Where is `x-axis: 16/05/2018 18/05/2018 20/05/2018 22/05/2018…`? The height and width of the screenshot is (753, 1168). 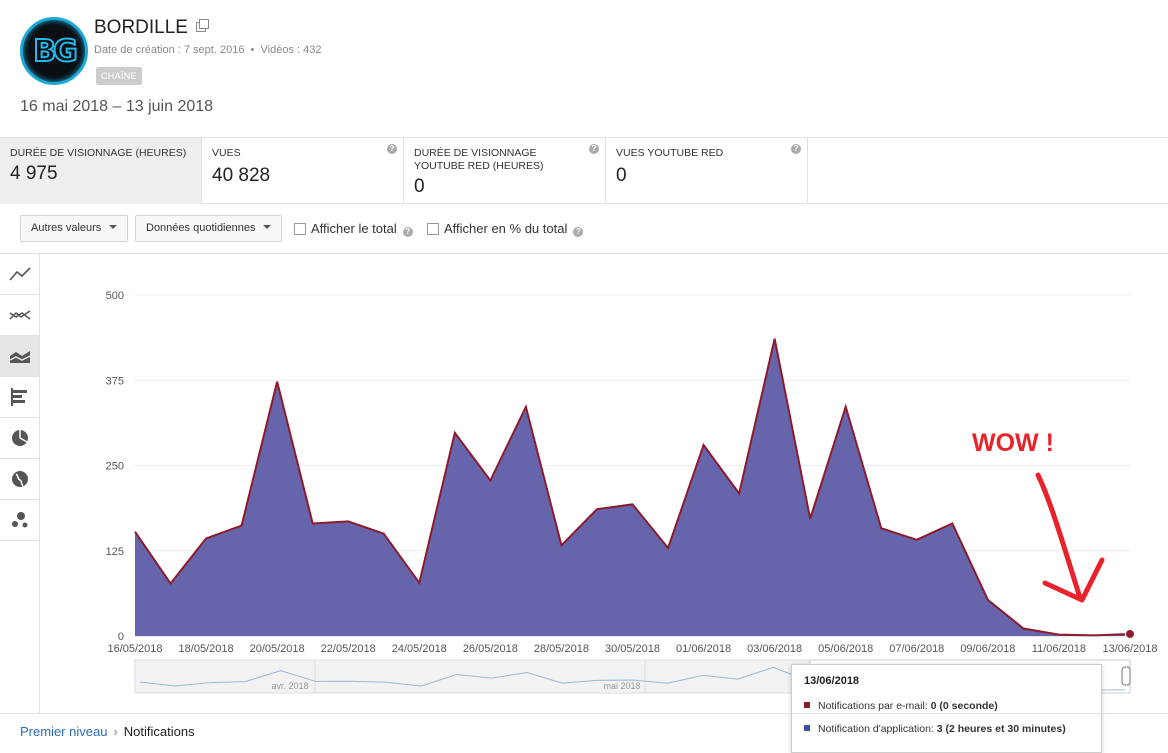 x-axis: 16/05/2018 18/05/2018 20/05/2018 22/05/2018… is located at coordinates (632, 649).